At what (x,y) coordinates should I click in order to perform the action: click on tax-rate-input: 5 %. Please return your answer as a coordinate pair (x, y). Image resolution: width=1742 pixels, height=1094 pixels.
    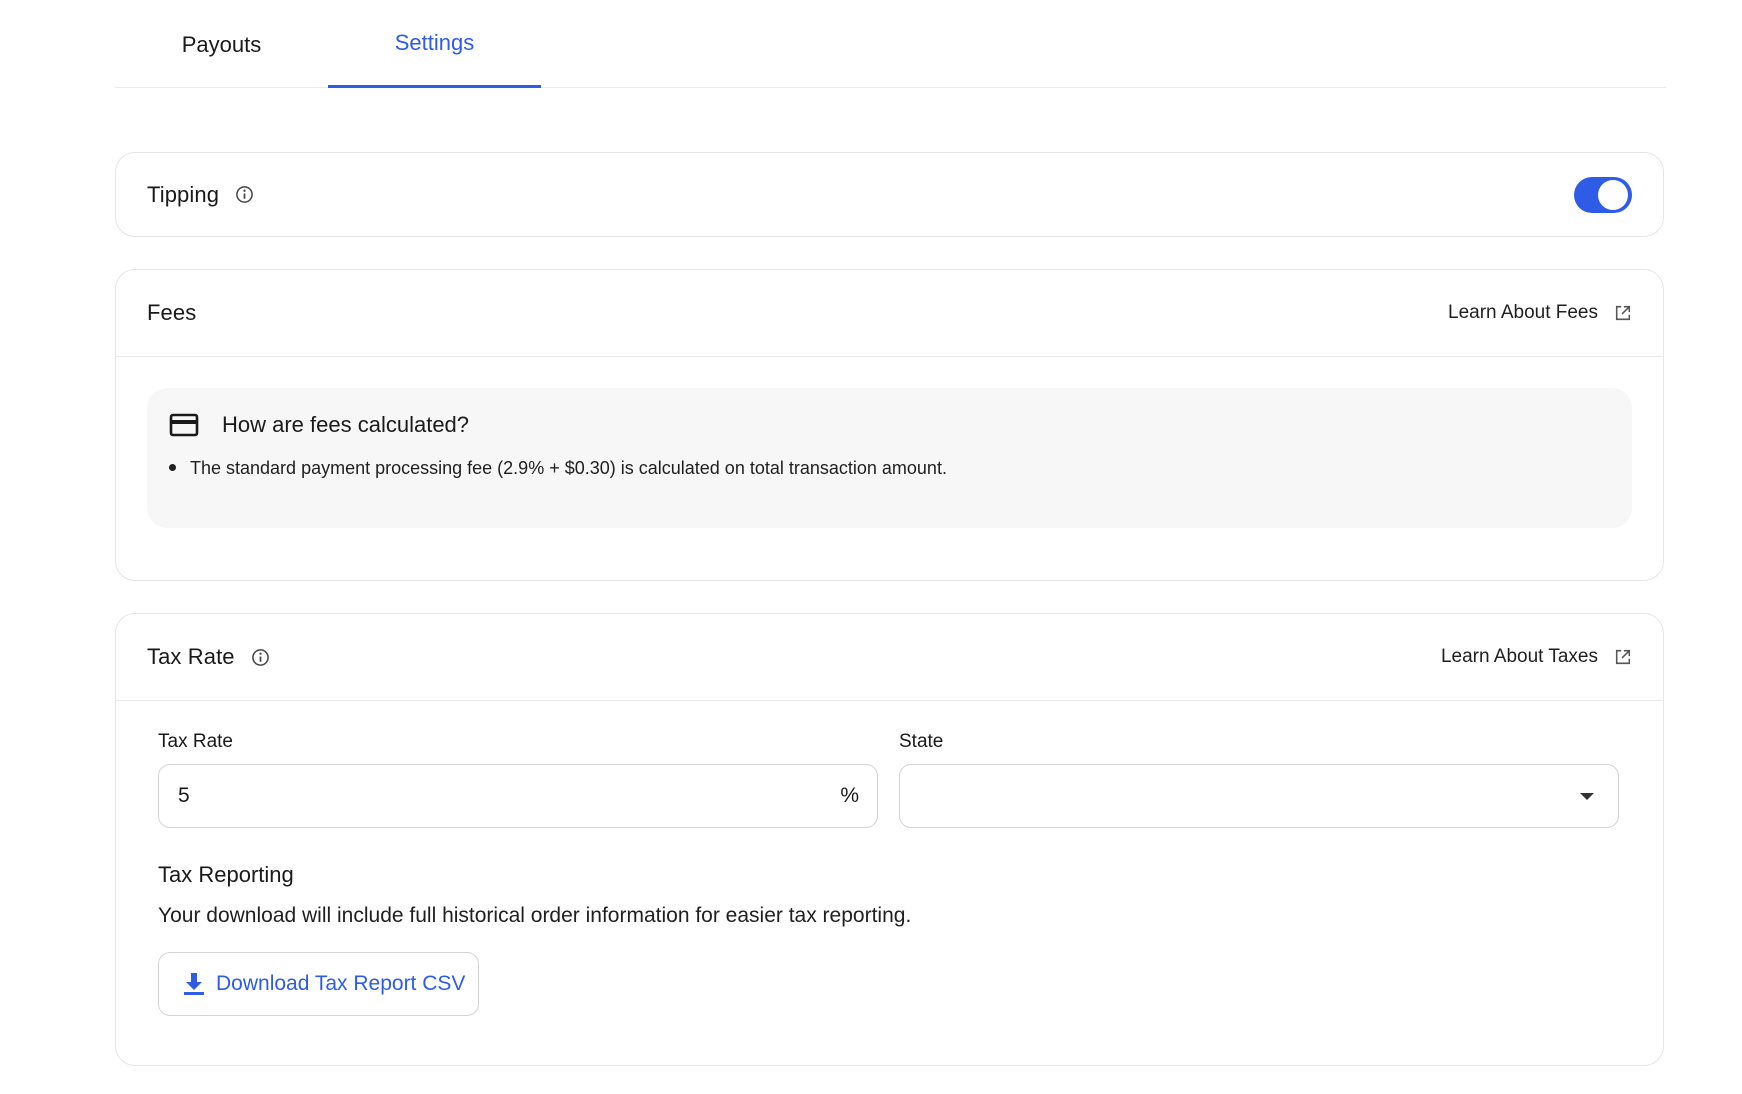
    Looking at the image, I should click on (518, 796).